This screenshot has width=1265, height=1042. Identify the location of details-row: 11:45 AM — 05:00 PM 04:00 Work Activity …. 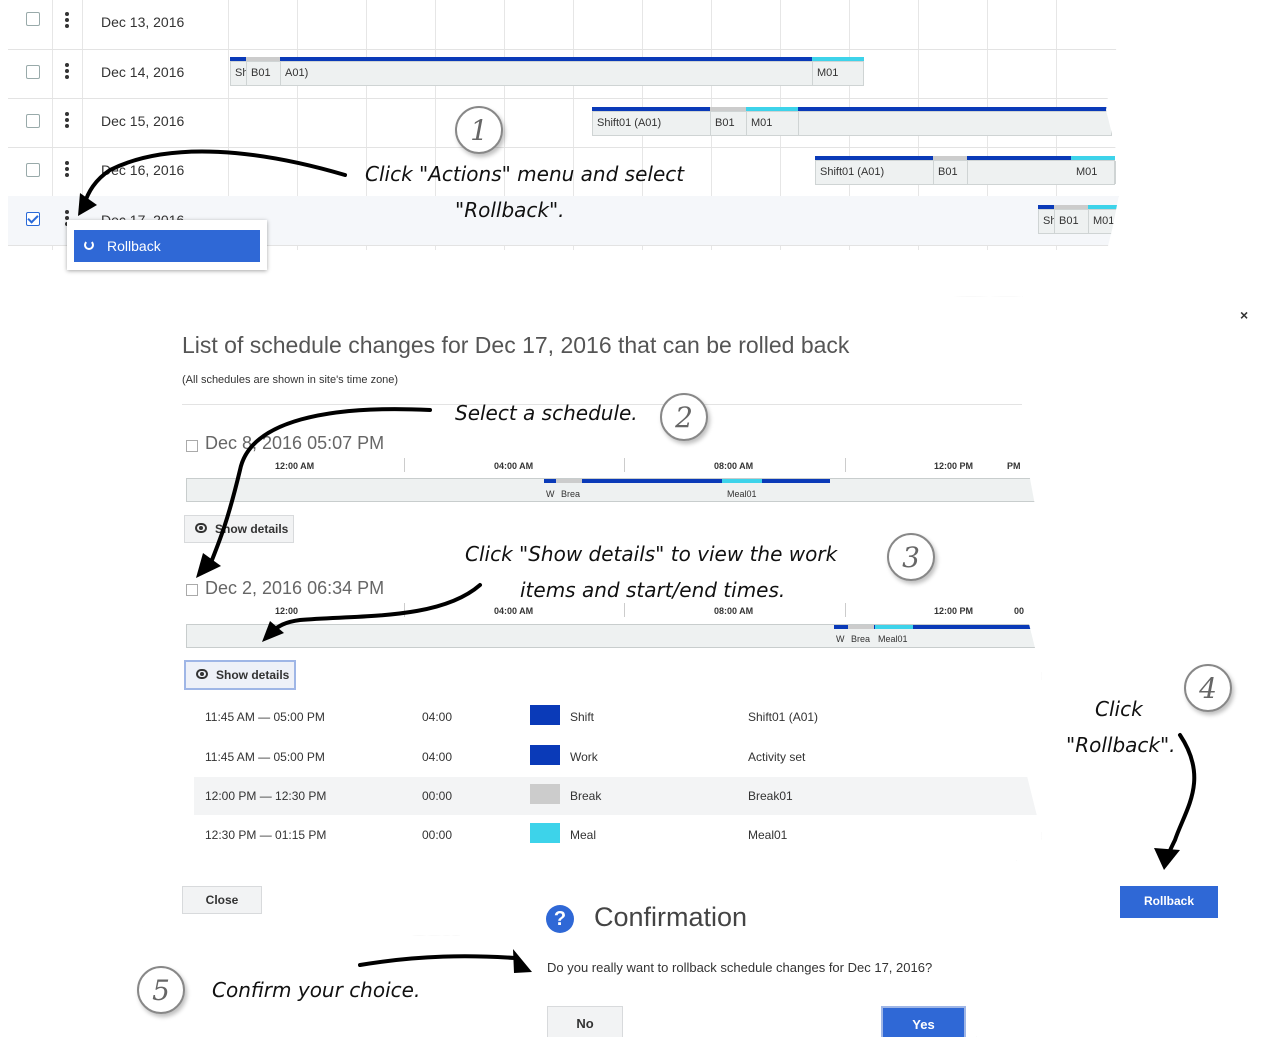
(614, 758).